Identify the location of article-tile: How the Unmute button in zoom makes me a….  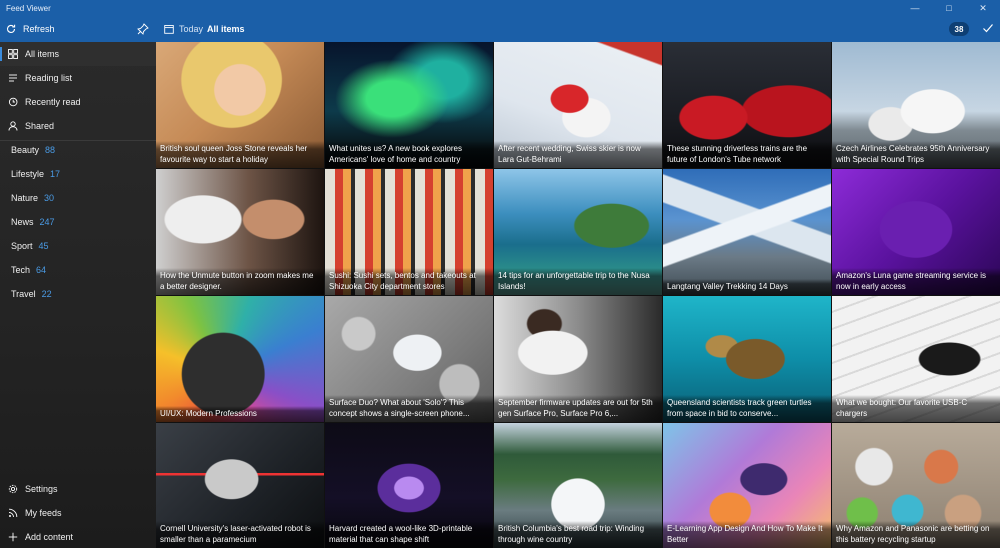
(240, 232).